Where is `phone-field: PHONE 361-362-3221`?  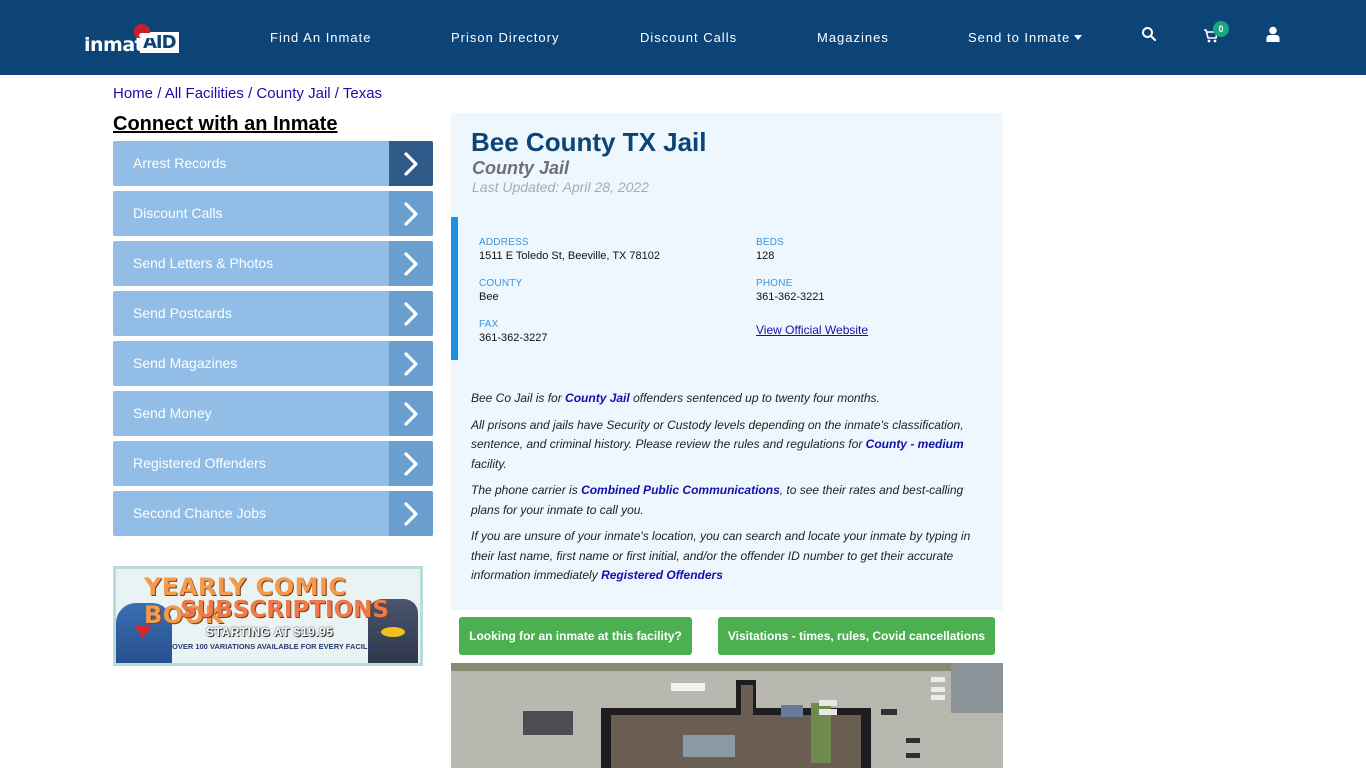
phone-field: PHONE 361-362-3221 is located at coordinates (790, 290).